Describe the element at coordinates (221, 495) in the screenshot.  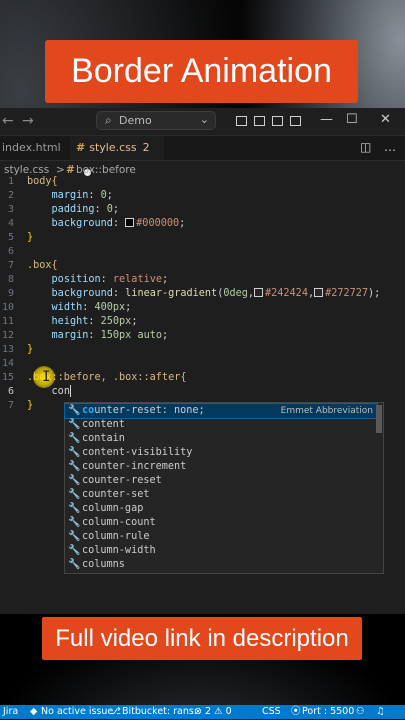
I see `suggestion-item: 🔧 counter-set` at that location.